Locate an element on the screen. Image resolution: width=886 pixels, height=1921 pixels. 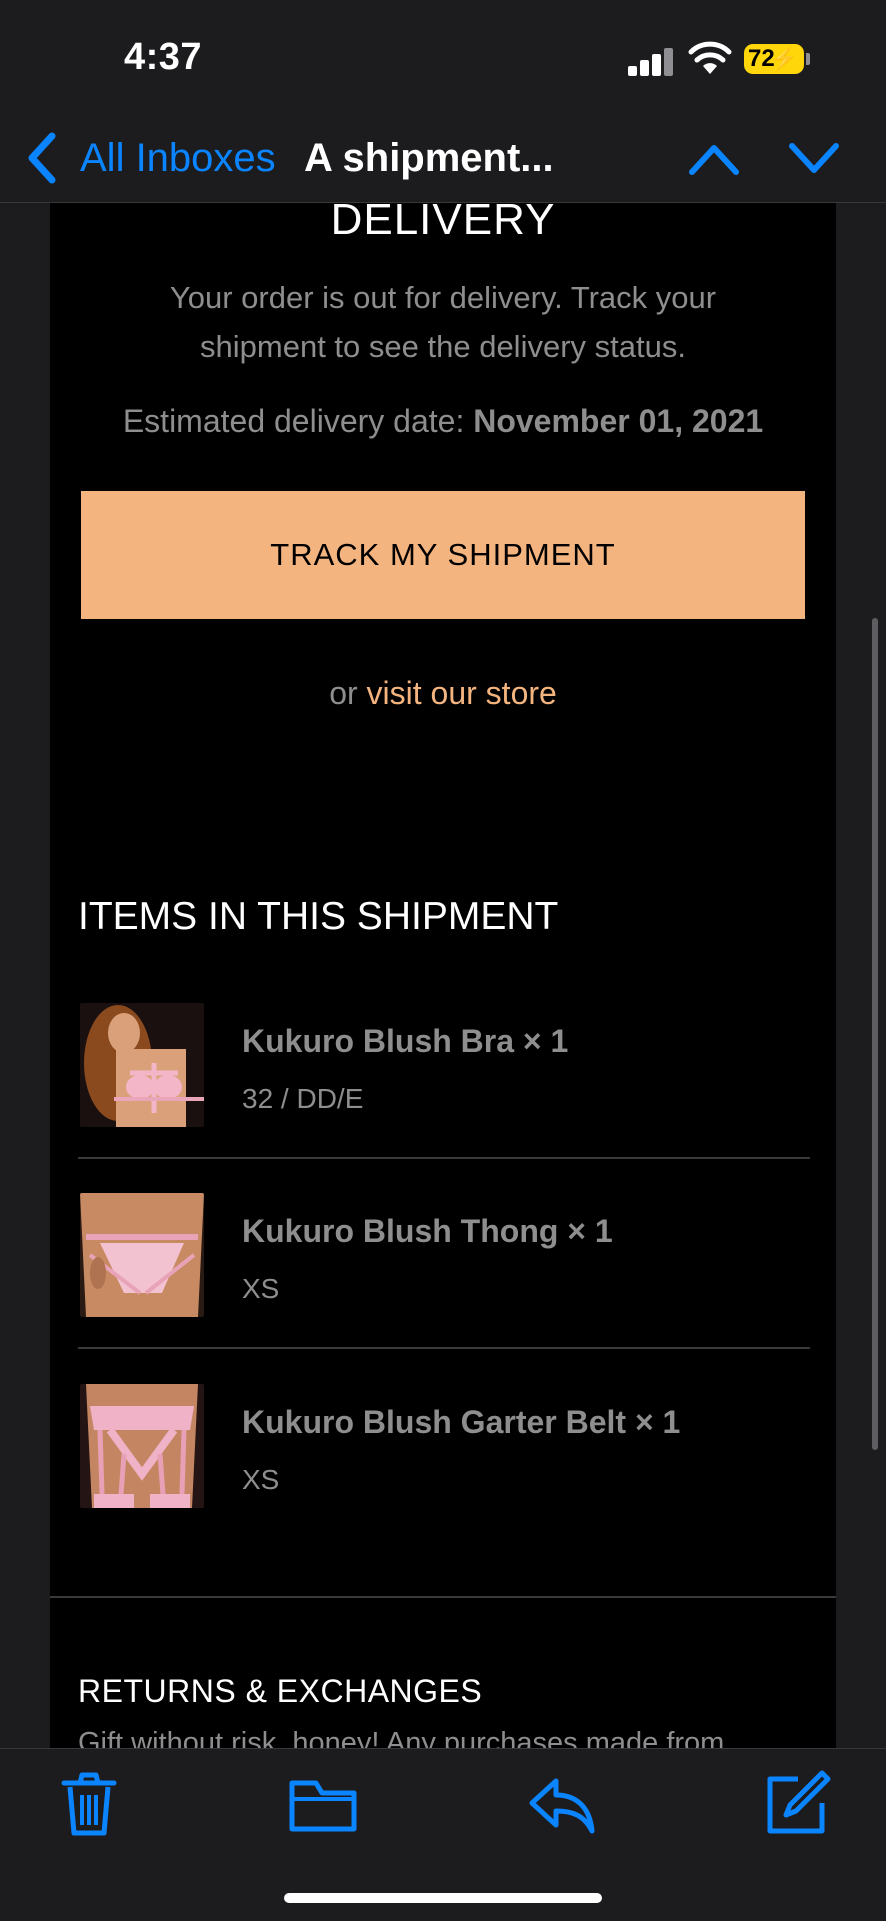
eta-label: Estimated delivery date: is located at coordinates (293, 421).